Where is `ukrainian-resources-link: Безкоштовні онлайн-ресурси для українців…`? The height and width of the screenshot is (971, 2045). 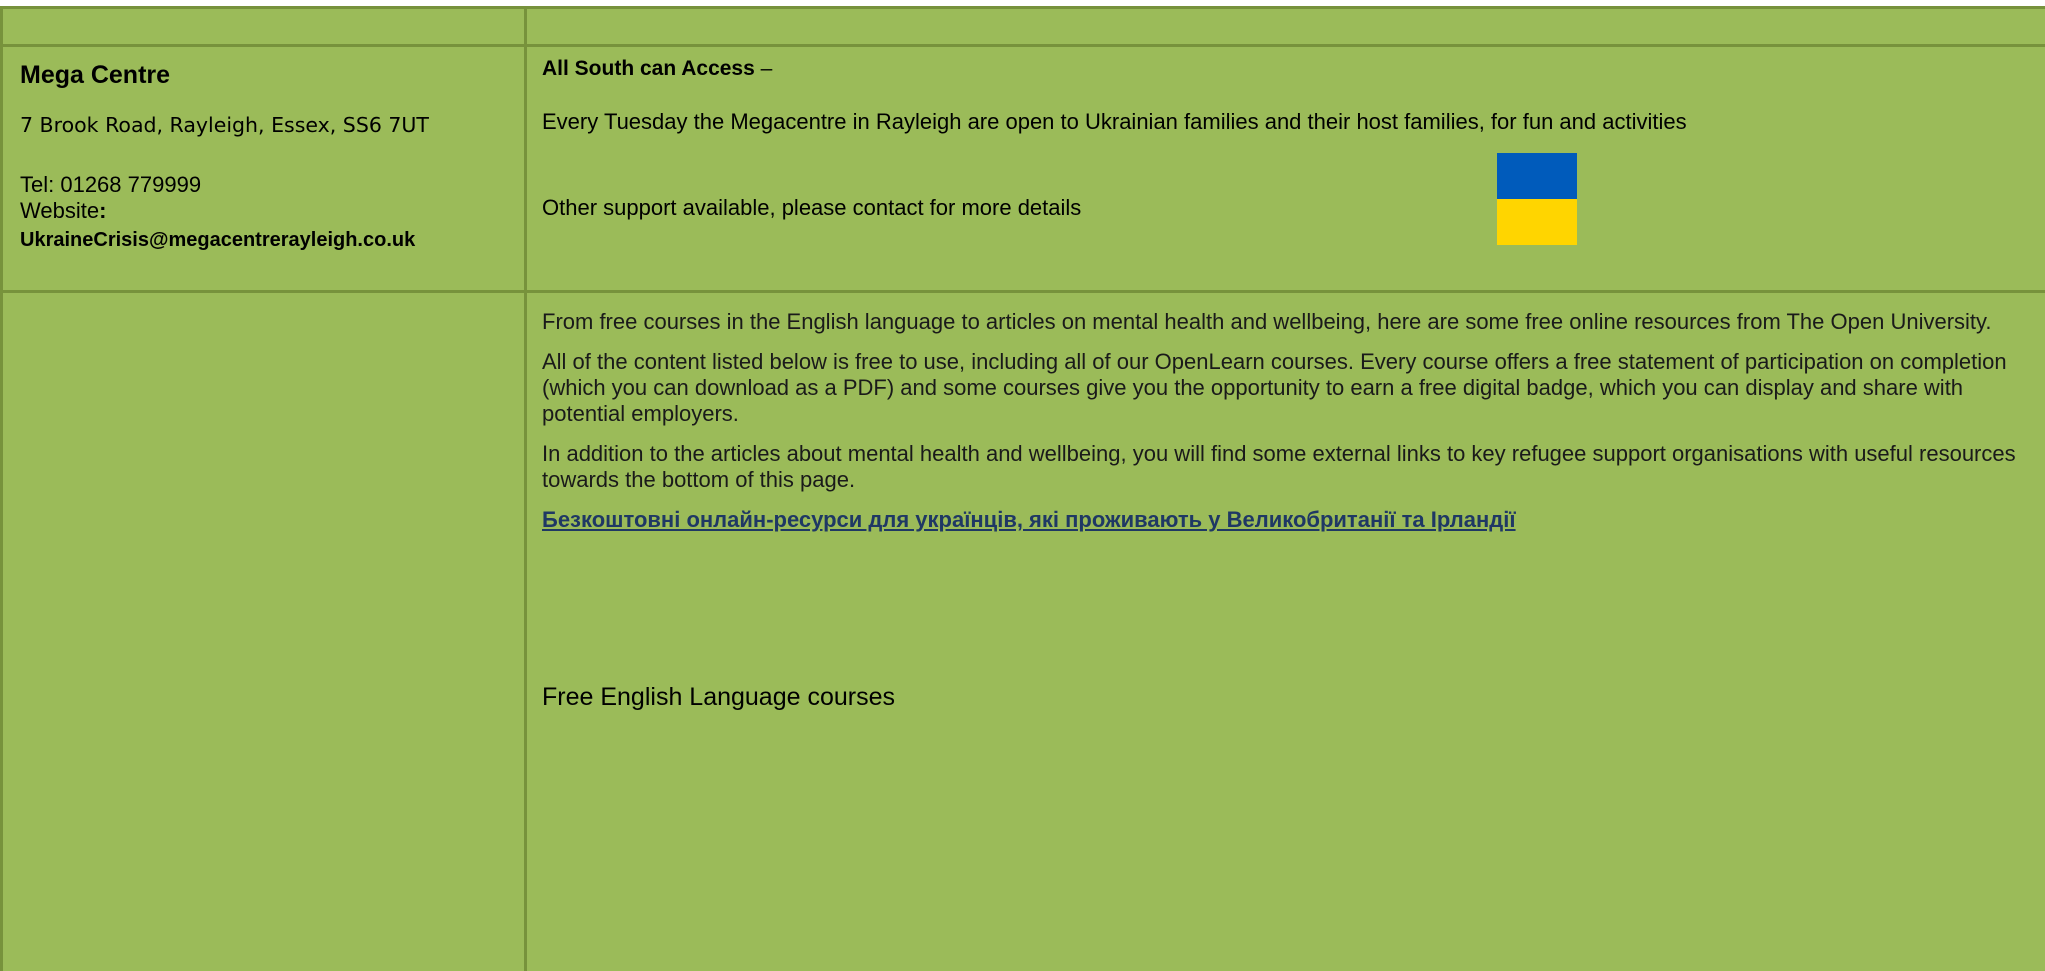
ukrainian-resources-link: Безкоштовні онлайн-ресурси для українців… is located at coordinates (1292, 520).